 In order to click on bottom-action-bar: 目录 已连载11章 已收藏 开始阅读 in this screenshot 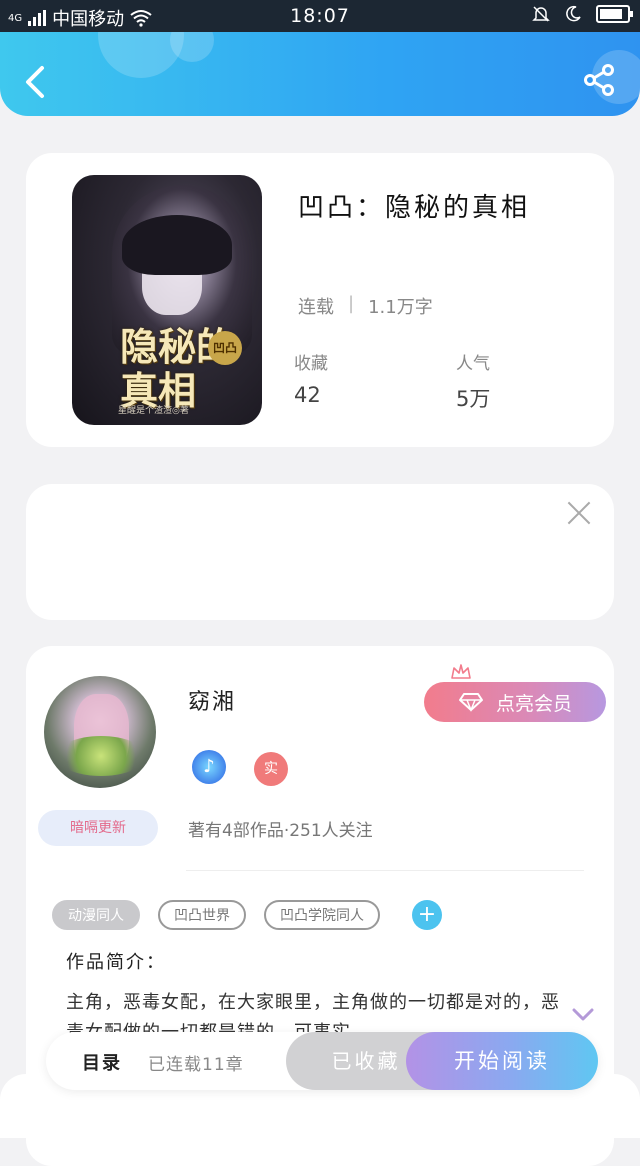, I will do `click(322, 1061)`.